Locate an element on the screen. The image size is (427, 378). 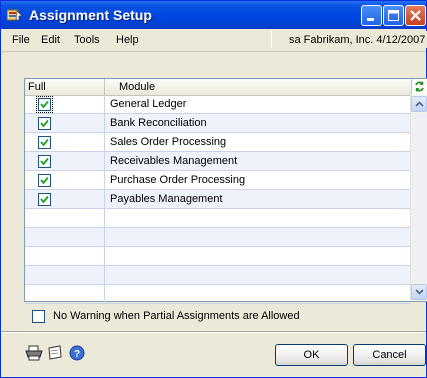
help-icon: ? is located at coordinates (77, 353).